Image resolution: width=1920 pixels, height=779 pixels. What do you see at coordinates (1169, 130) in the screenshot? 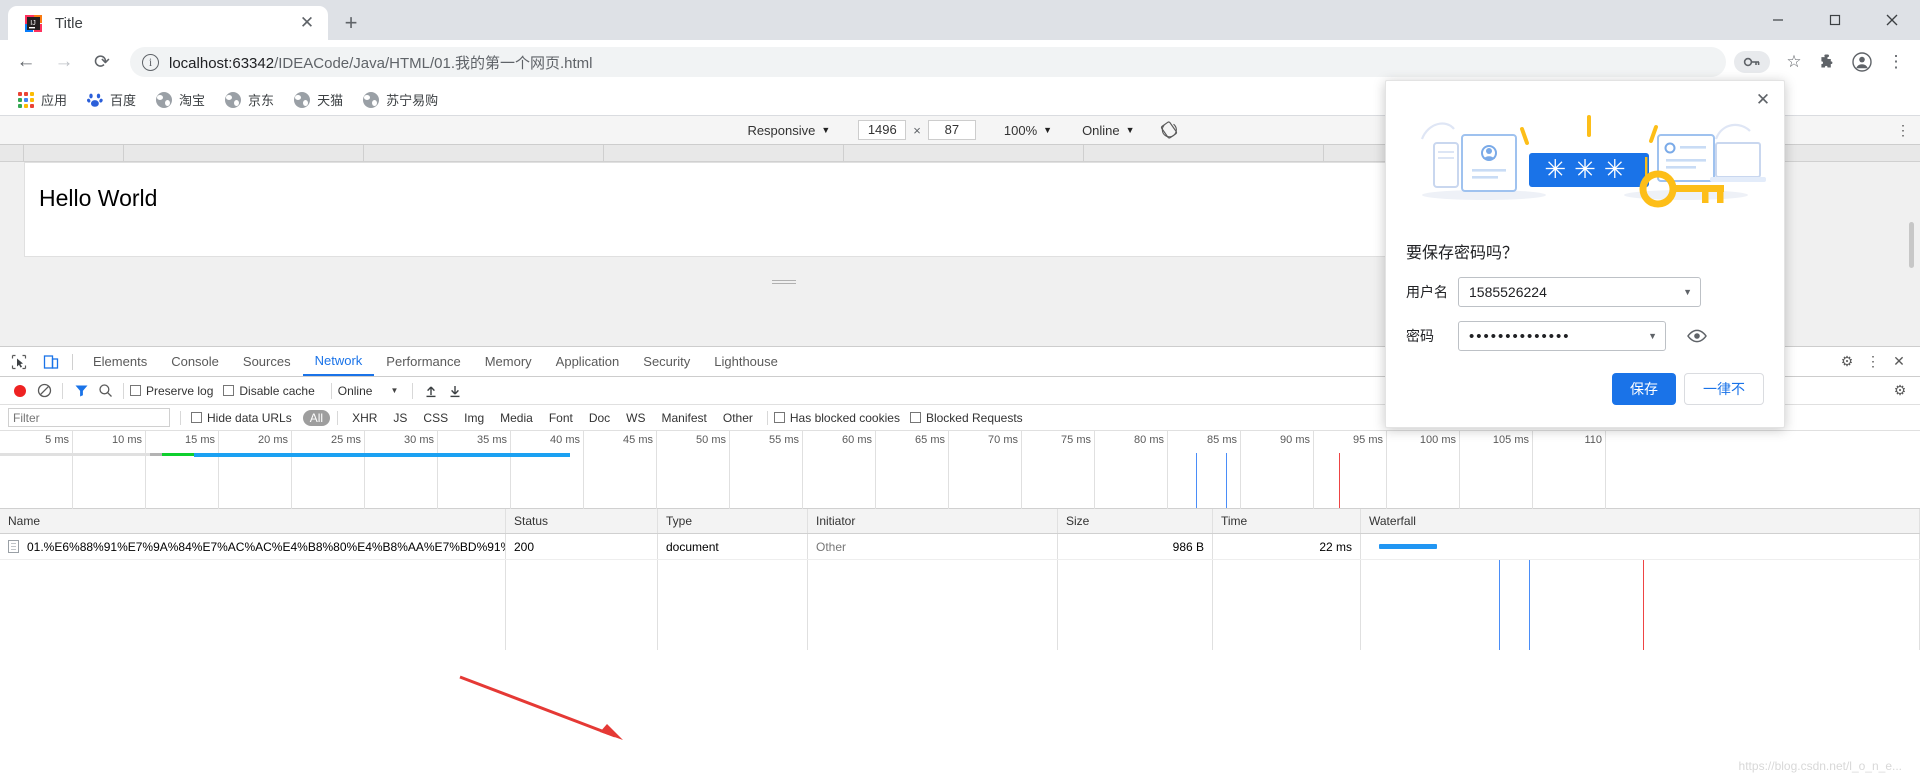
I see `rotate-device-icon` at bounding box center [1169, 130].